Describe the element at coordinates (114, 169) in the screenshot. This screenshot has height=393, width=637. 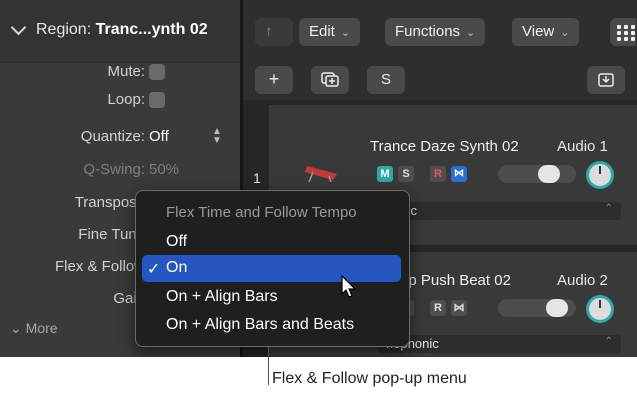
I see `q-swing-label: Q-Swing:` at that location.